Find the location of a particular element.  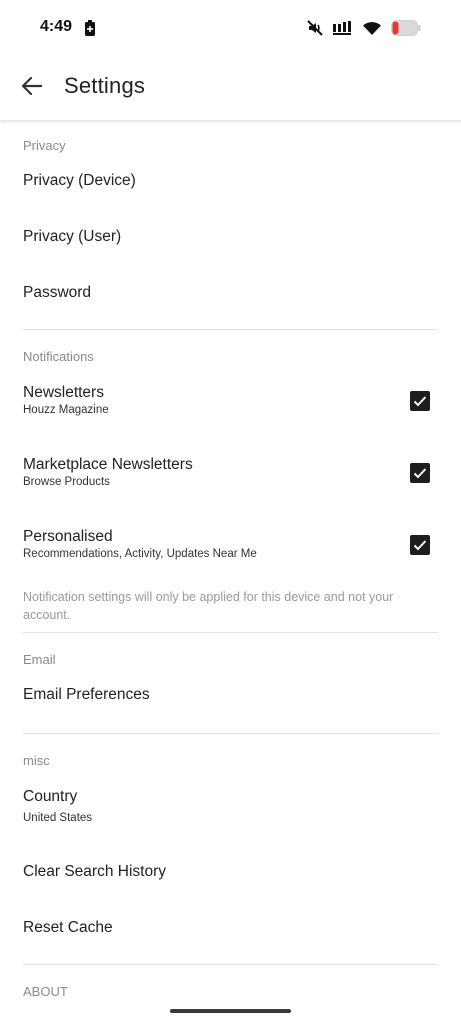

item-subtitle: Browse Products is located at coordinates (66, 482).